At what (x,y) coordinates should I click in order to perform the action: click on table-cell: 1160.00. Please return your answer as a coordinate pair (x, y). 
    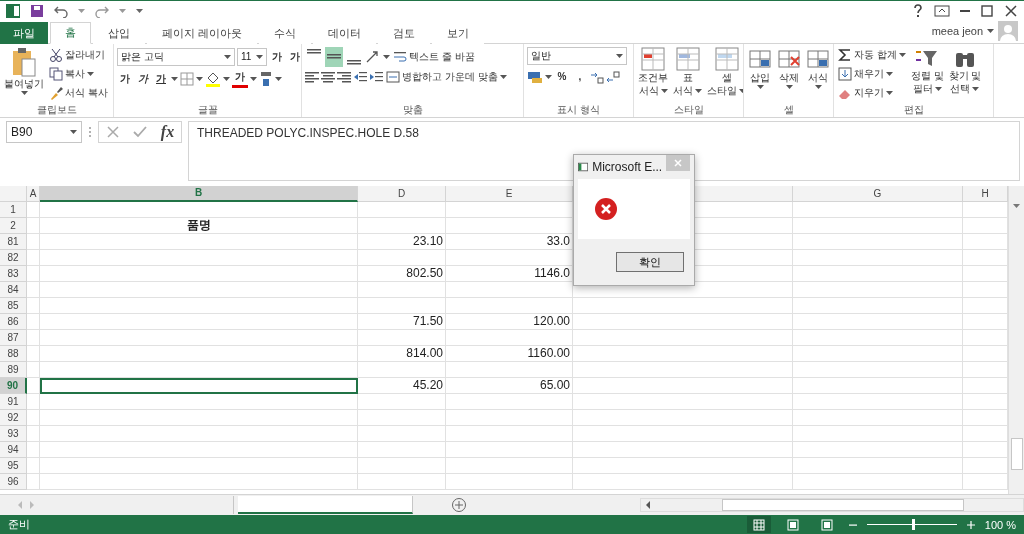
    Looking at the image, I should click on (509, 353).